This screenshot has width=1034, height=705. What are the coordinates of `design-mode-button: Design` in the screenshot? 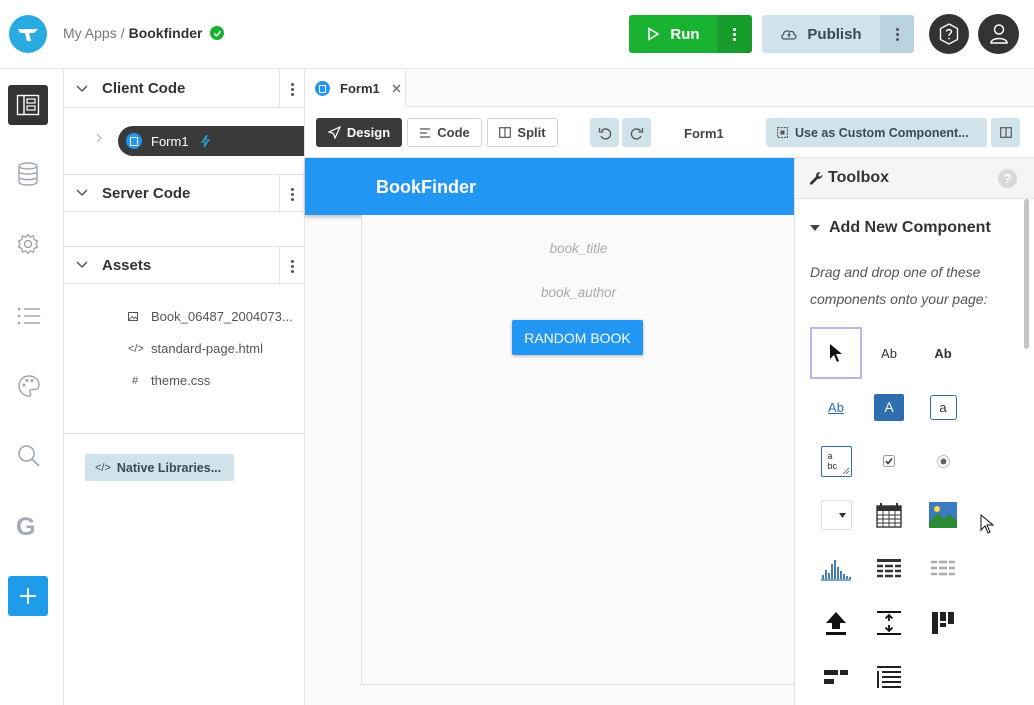 It's located at (359, 132).